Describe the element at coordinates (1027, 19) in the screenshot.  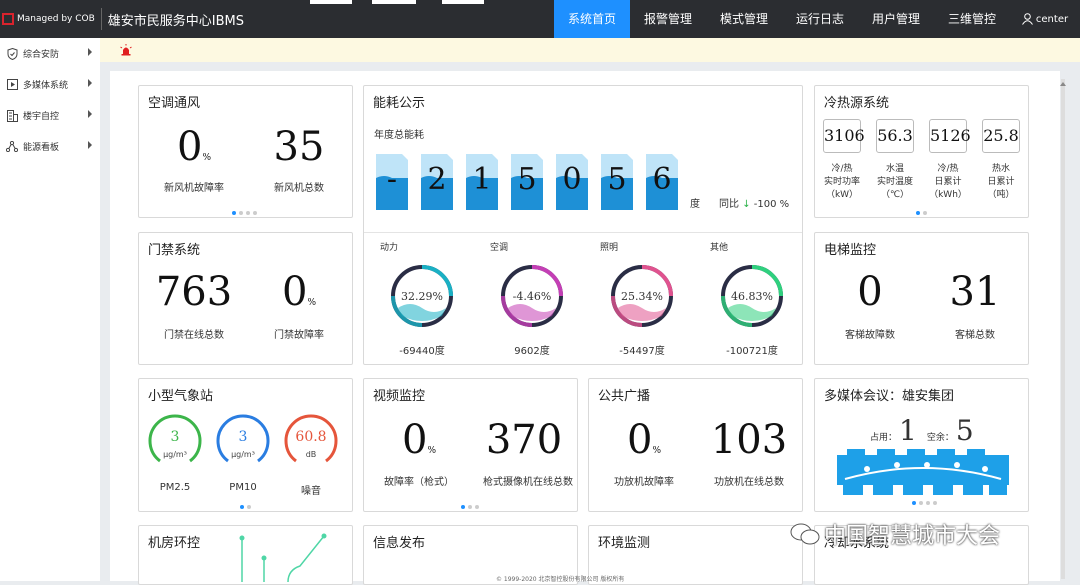
I see `user-icon` at that location.